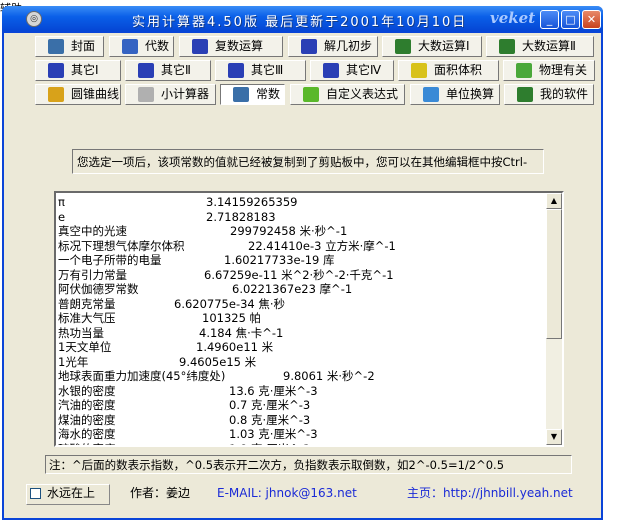 This screenshot has width=625, height=528. Describe the element at coordinates (130, 46) in the screenshot. I see `algebra-icon` at that location.